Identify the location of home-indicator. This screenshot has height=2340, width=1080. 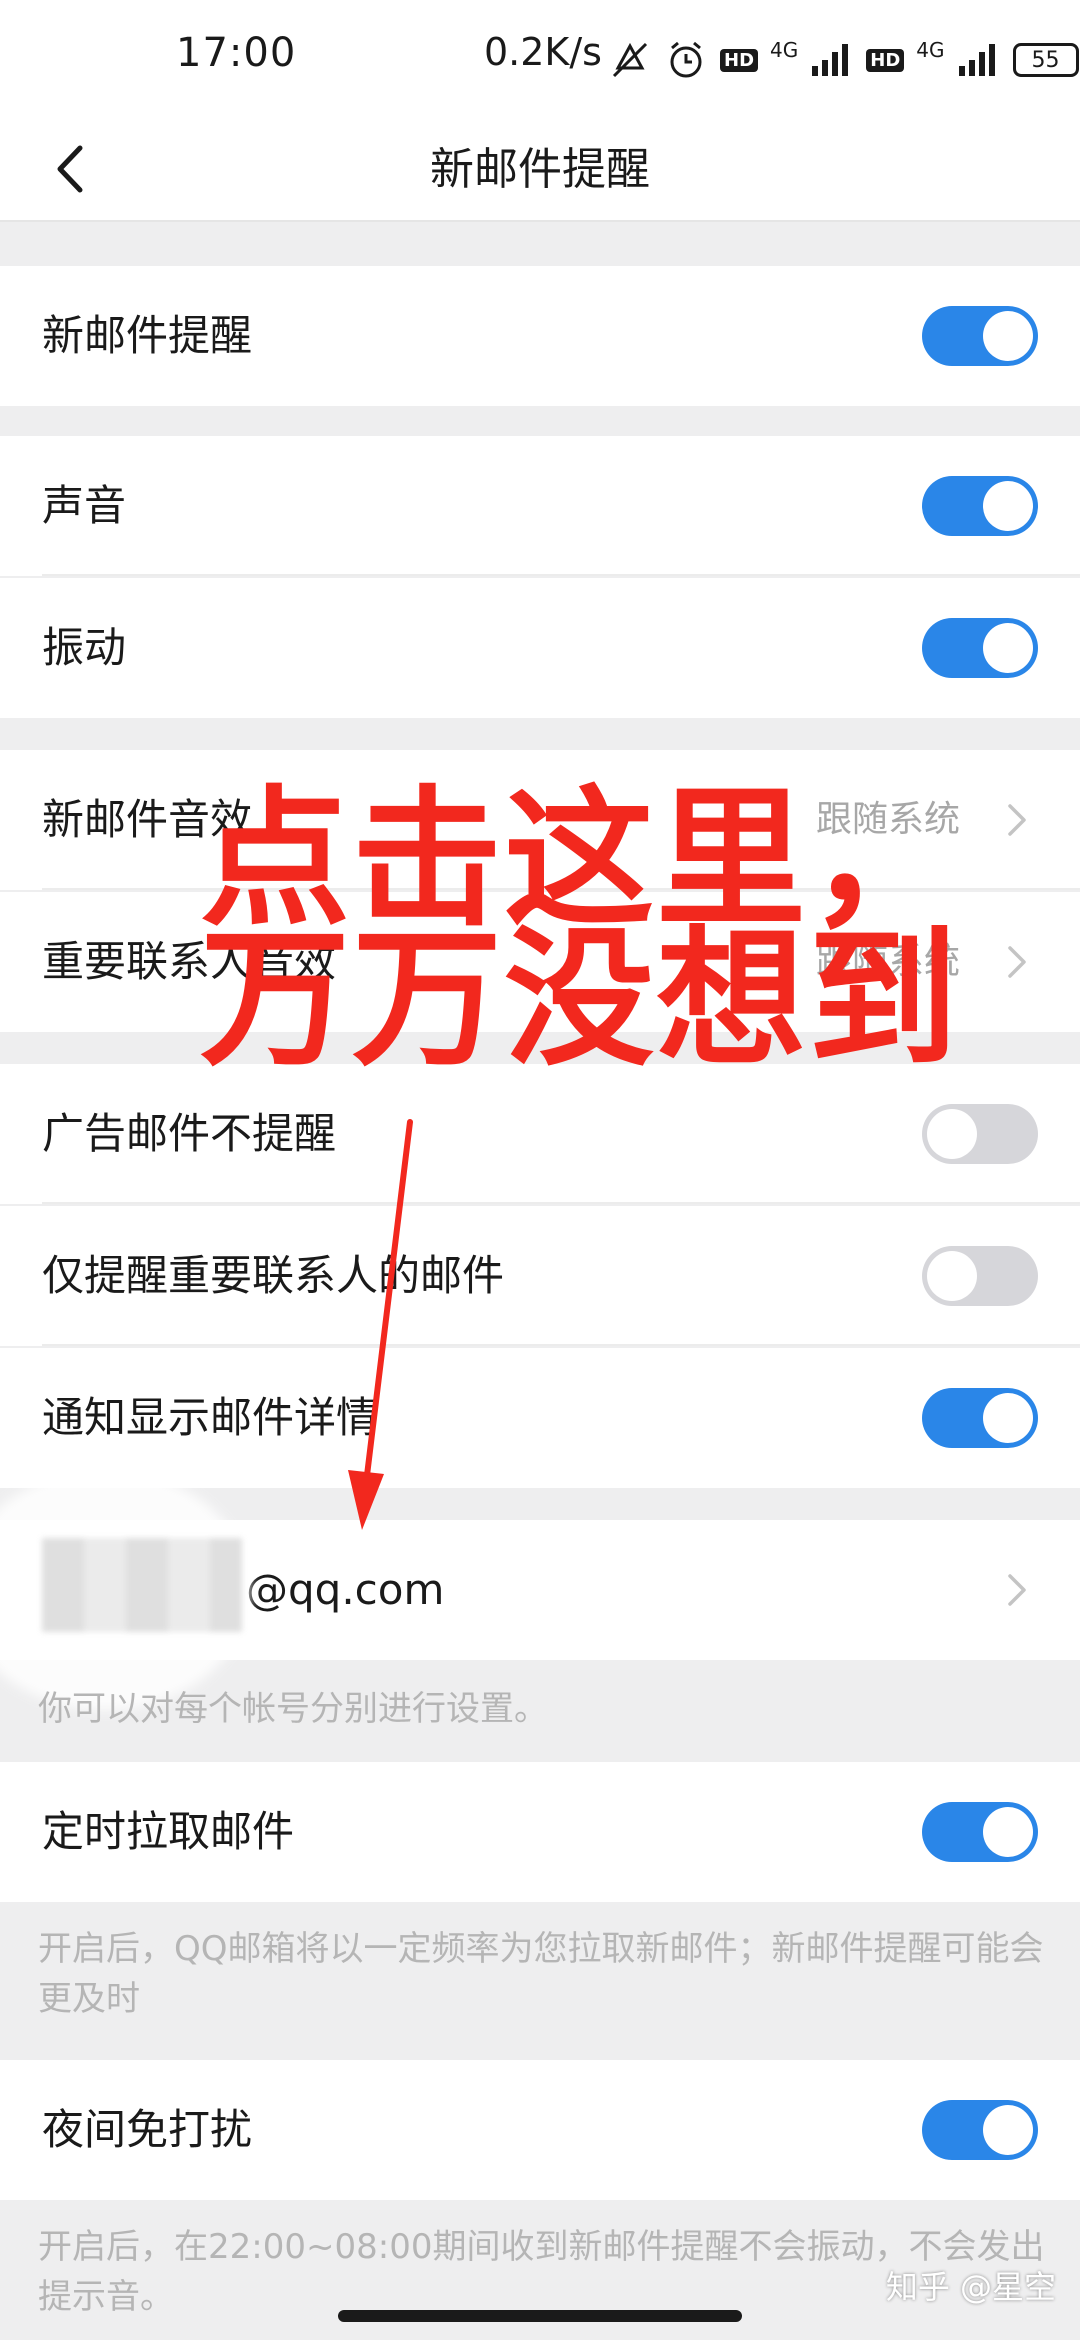
(540, 2316).